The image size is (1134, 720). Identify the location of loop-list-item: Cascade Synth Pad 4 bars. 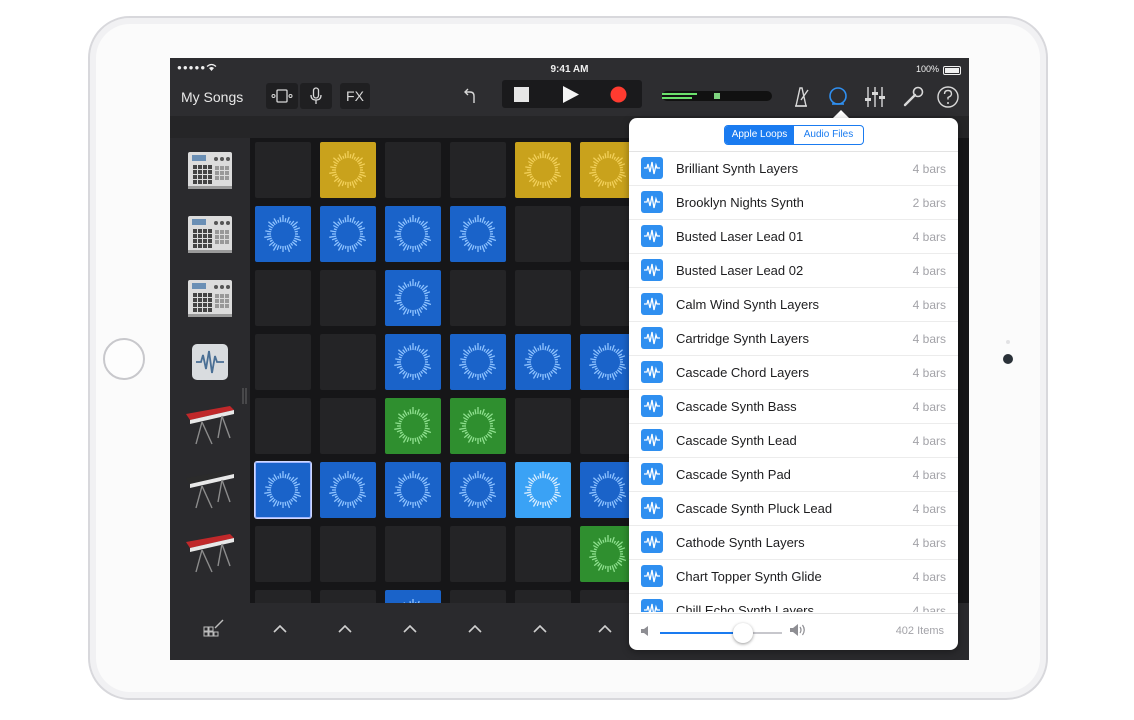
(793, 475).